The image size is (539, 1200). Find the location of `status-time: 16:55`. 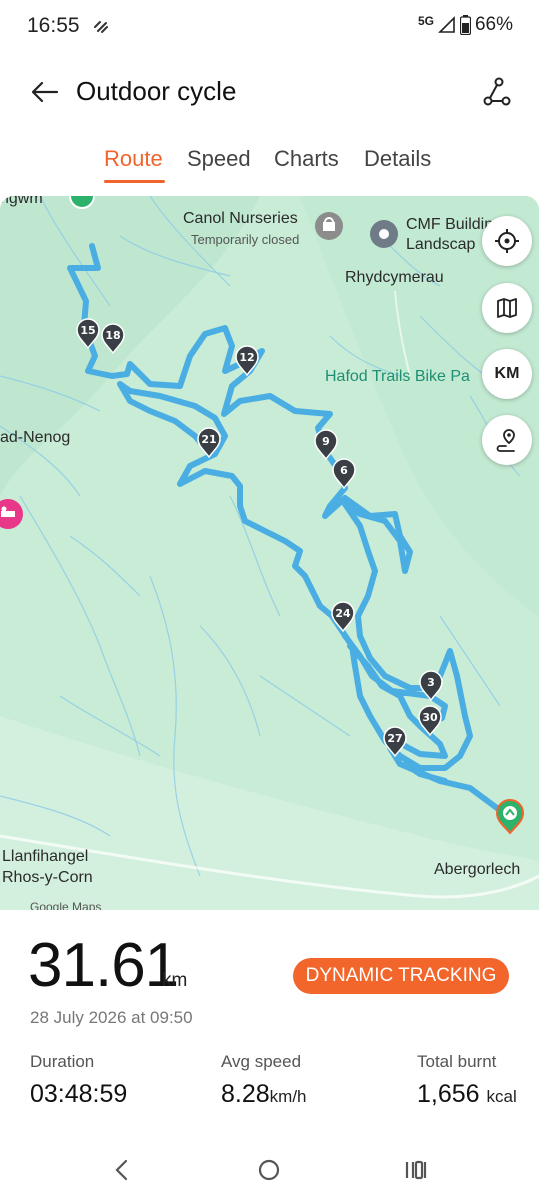

status-time: 16:55 is located at coordinates (53, 25).